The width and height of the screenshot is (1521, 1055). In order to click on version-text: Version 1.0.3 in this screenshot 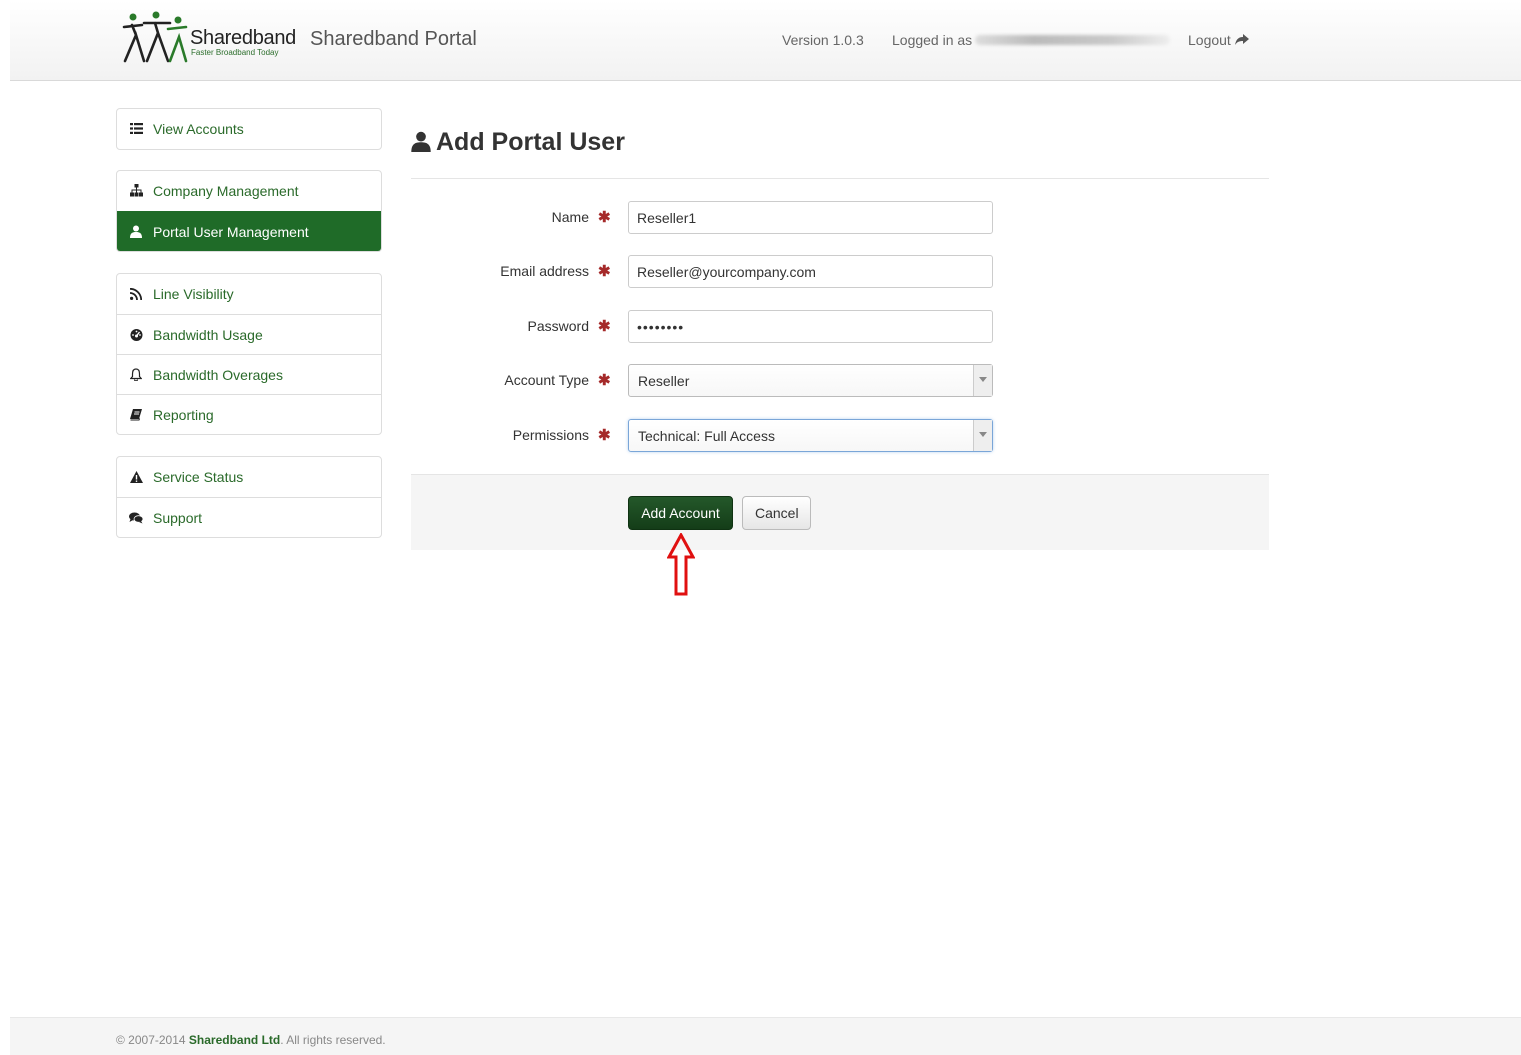, I will do `click(823, 40)`.